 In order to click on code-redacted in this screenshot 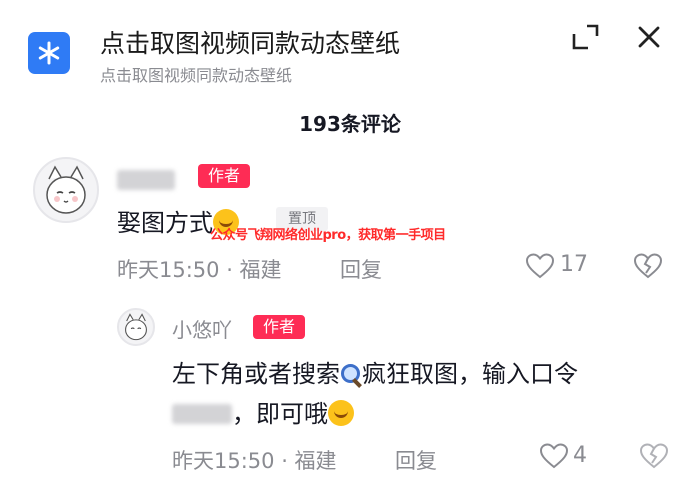, I will do `click(202, 414)`.